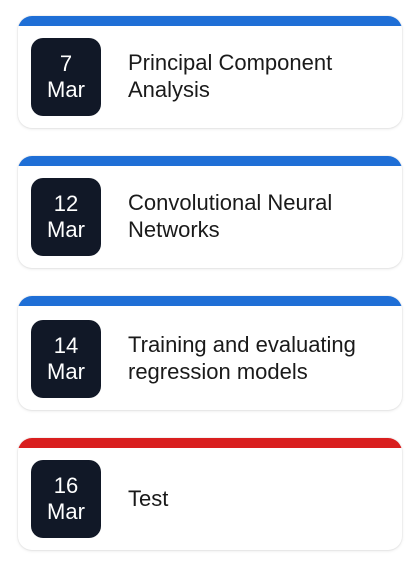 This screenshot has height=566, width=420. I want to click on date-badge: 7 Mar, so click(66, 77).